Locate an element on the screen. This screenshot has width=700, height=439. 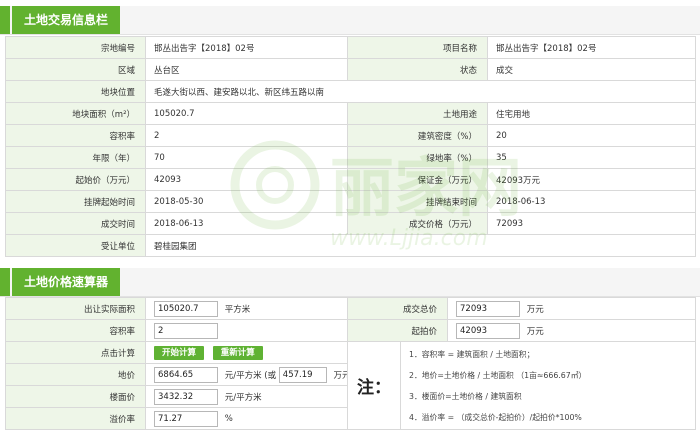
start-price-label: 起拍价 is located at coordinates (397, 330).